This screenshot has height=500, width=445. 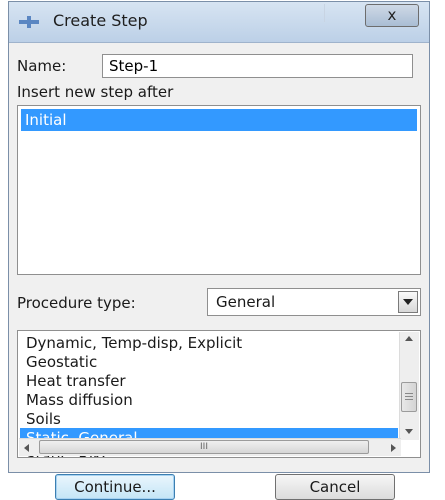 I want to click on grip-icon, so click(x=409, y=396).